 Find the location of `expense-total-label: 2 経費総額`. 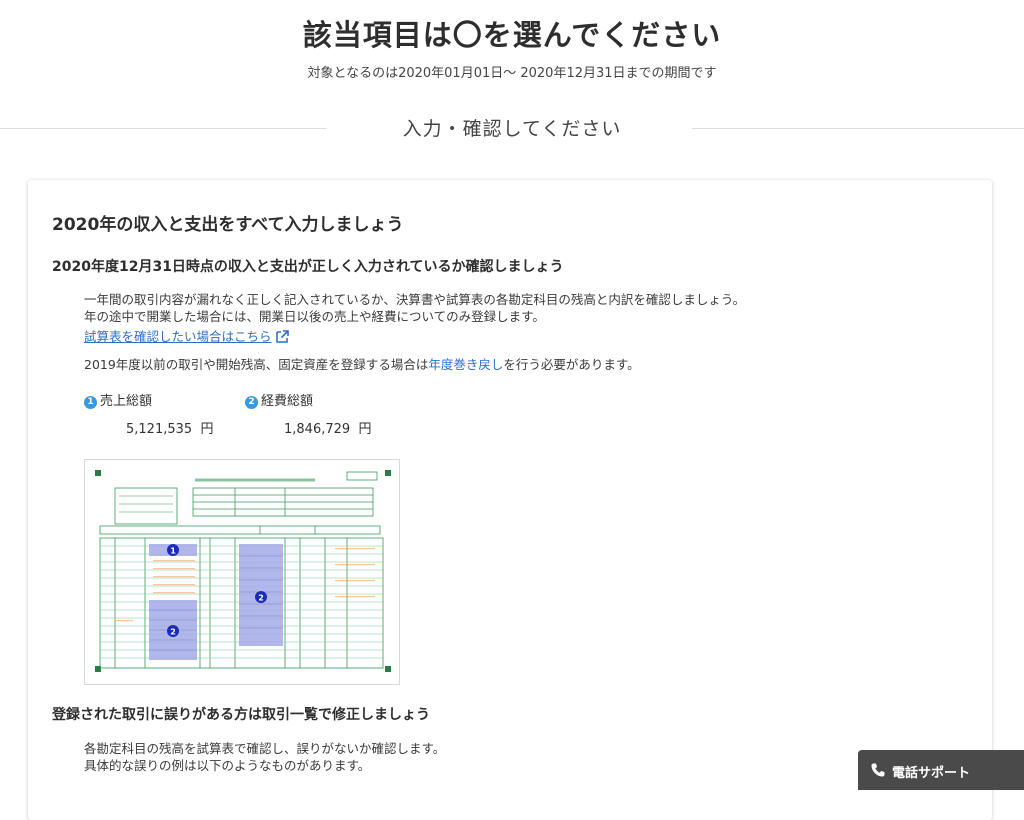

expense-total-label: 2 経費総額 is located at coordinates (279, 399).